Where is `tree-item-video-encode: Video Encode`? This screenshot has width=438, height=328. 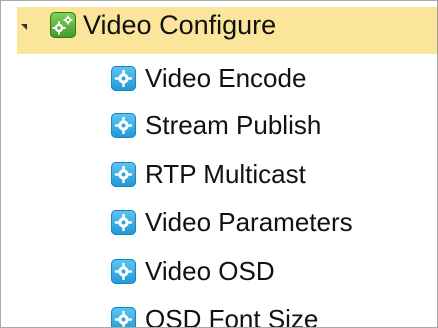
tree-item-video-encode: Video Encode is located at coordinates (271, 79).